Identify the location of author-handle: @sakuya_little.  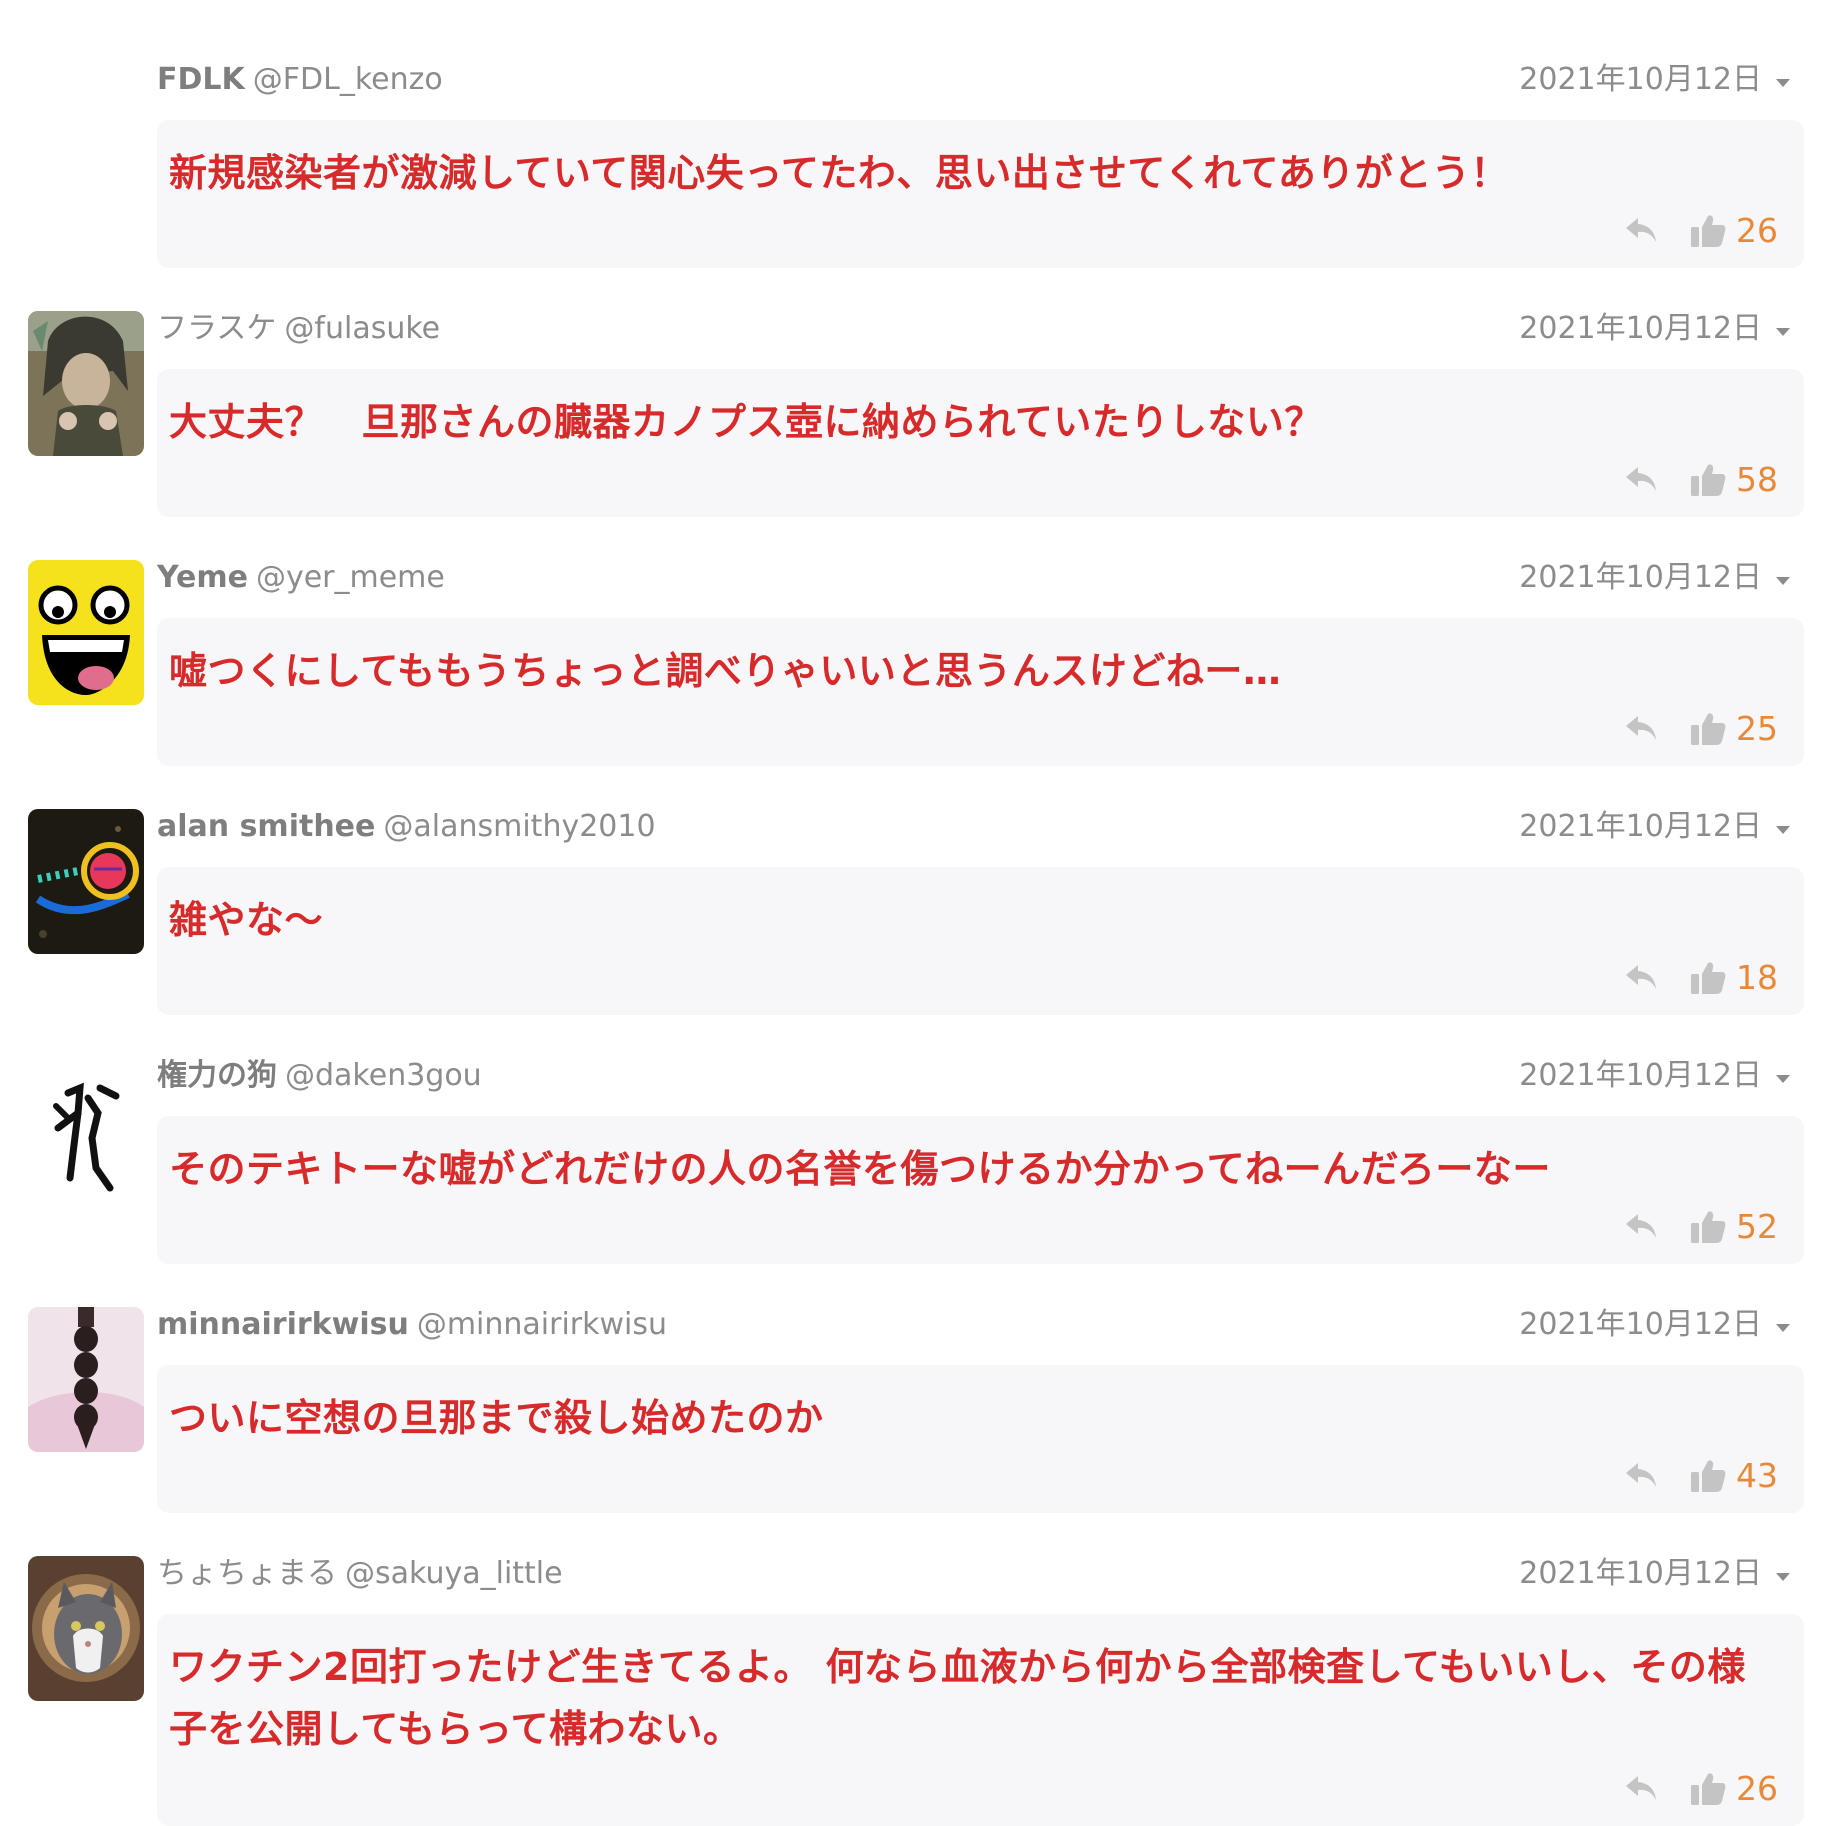
(454, 1573).